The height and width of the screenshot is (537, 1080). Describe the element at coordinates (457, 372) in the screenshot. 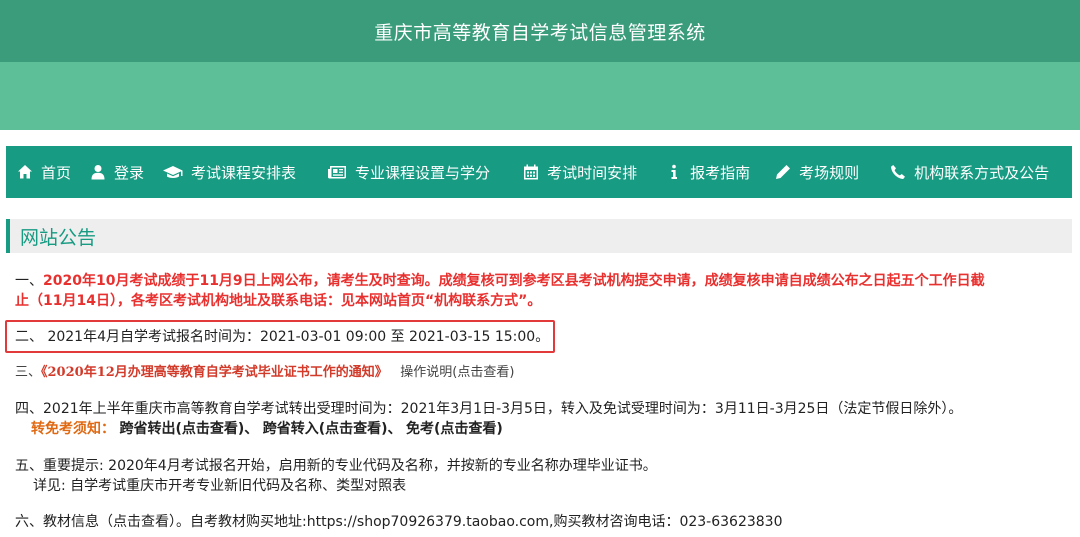

I see `operation-guide-link: 操作说明(点击查看)` at that location.